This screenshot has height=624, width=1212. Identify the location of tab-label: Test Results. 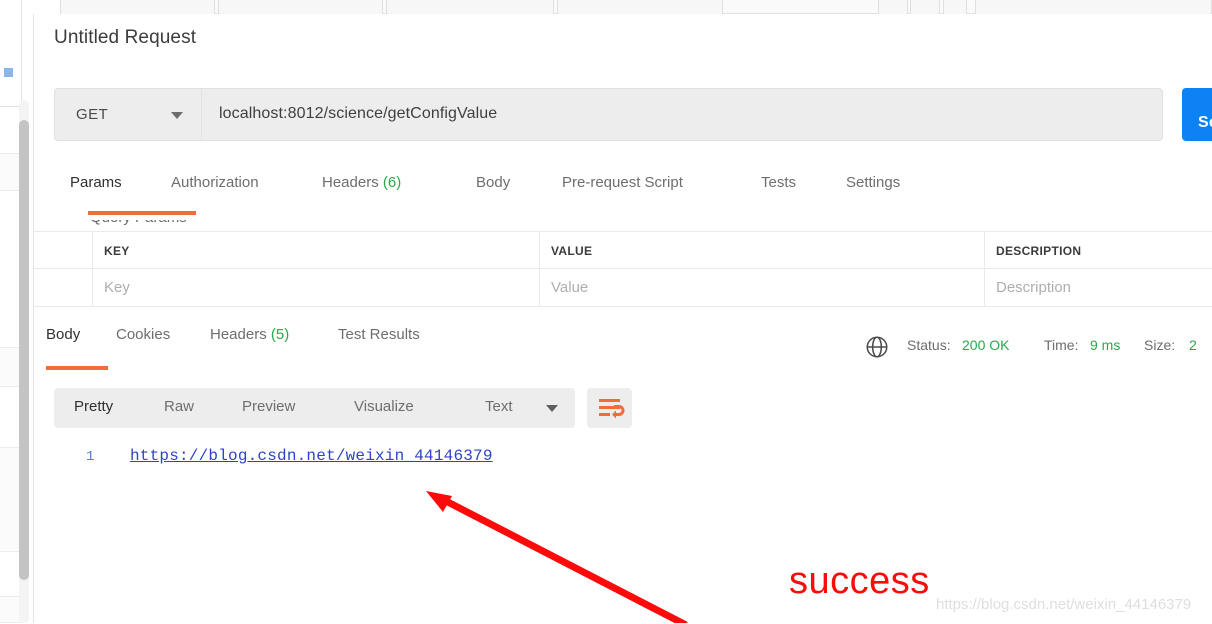
(379, 334).